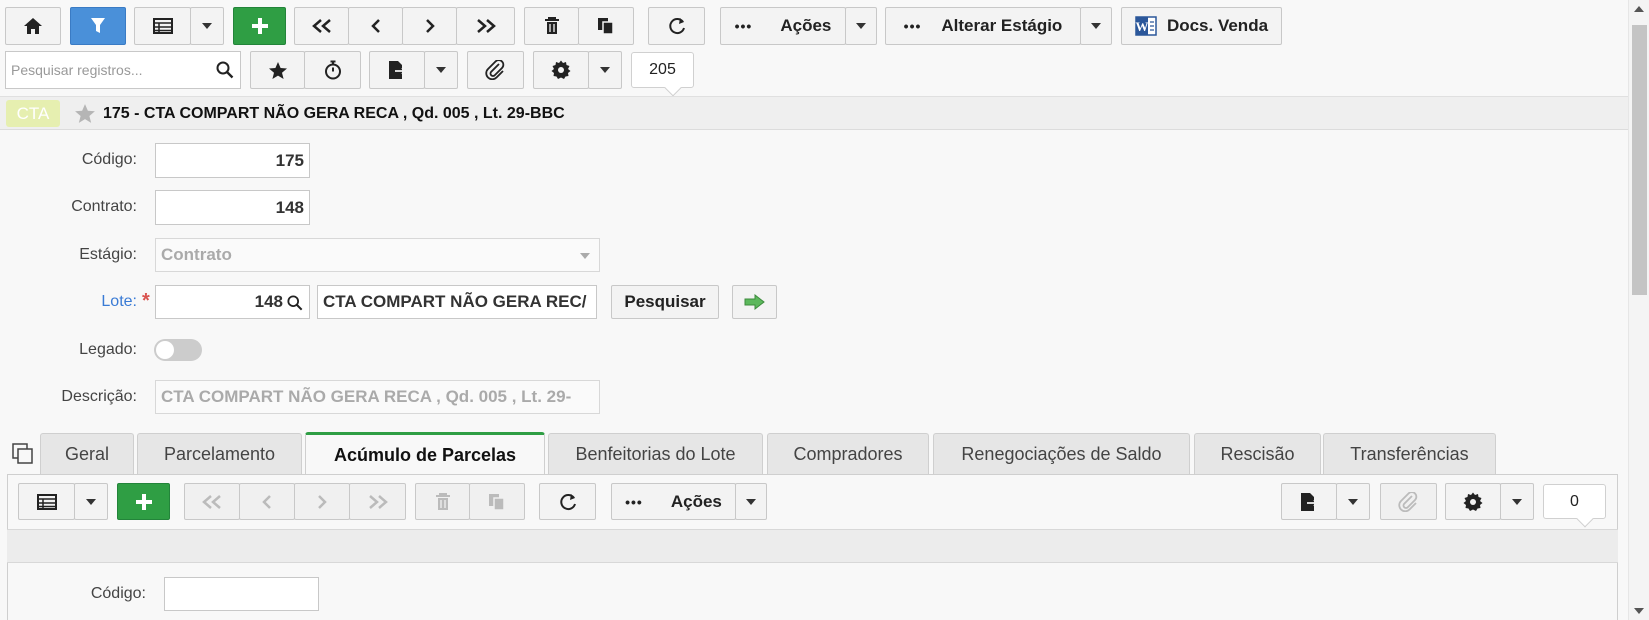 The image size is (1649, 620). What do you see at coordinates (1409, 453) in the screenshot?
I see `tab-transferencias: Transferências` at bounding box center [1409, 453].